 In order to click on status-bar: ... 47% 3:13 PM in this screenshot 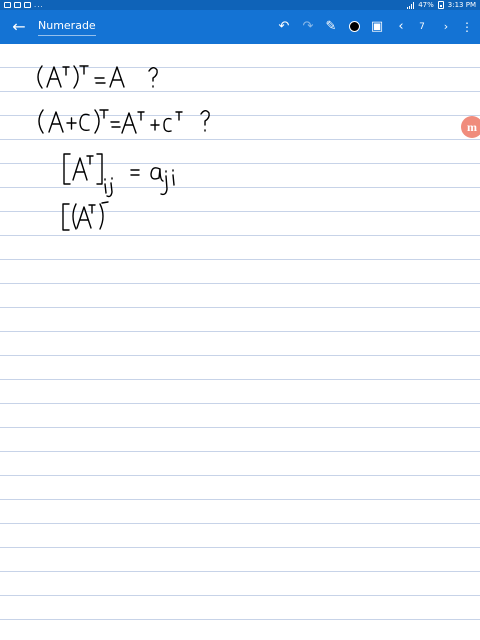, I will do `click(240, 5)`.